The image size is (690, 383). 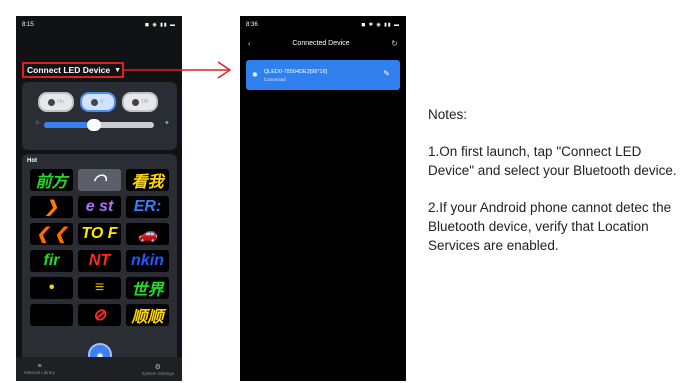 What do you see at coordinates (380, 25) in the screenshot?
I see `status-icons: ◼ ✱ ◉ ▮▮ ▬` at bounding box center [380, 25].